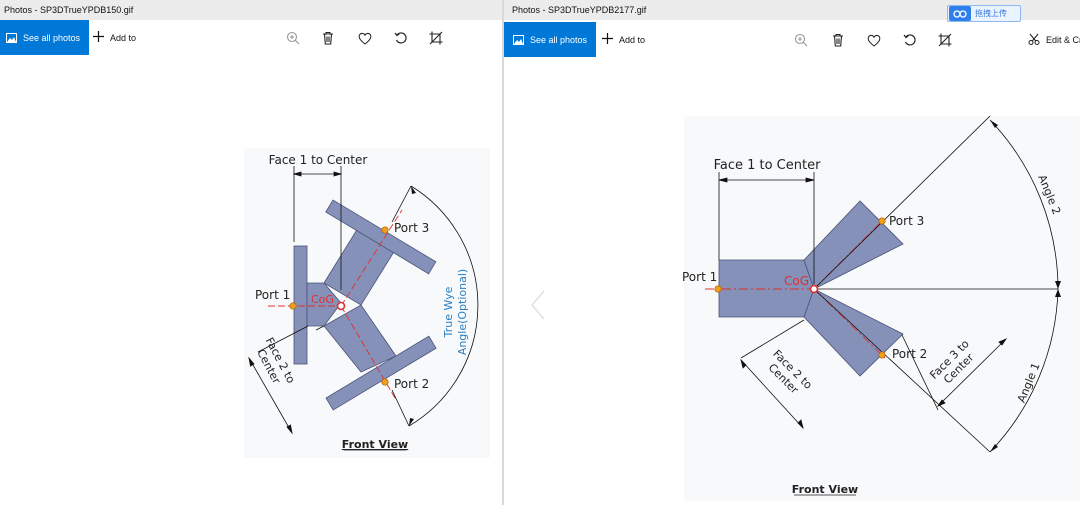 The height and width of the screenshot is (505, 1080). I want to click on previous-photo-arrow, so click(538, 307).